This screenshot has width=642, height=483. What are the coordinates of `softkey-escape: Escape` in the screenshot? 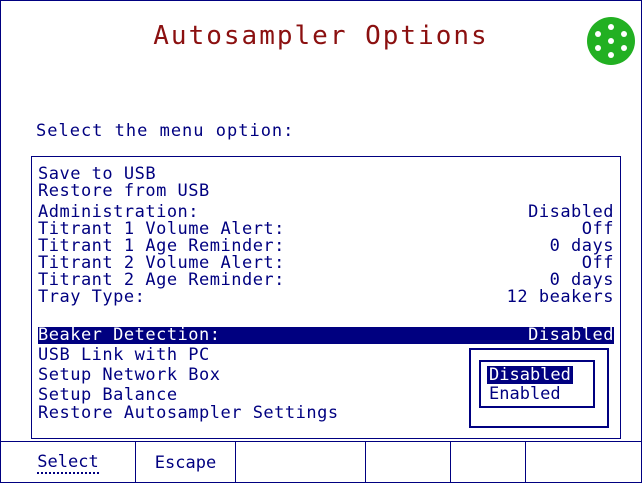 It's located at (186, 462).